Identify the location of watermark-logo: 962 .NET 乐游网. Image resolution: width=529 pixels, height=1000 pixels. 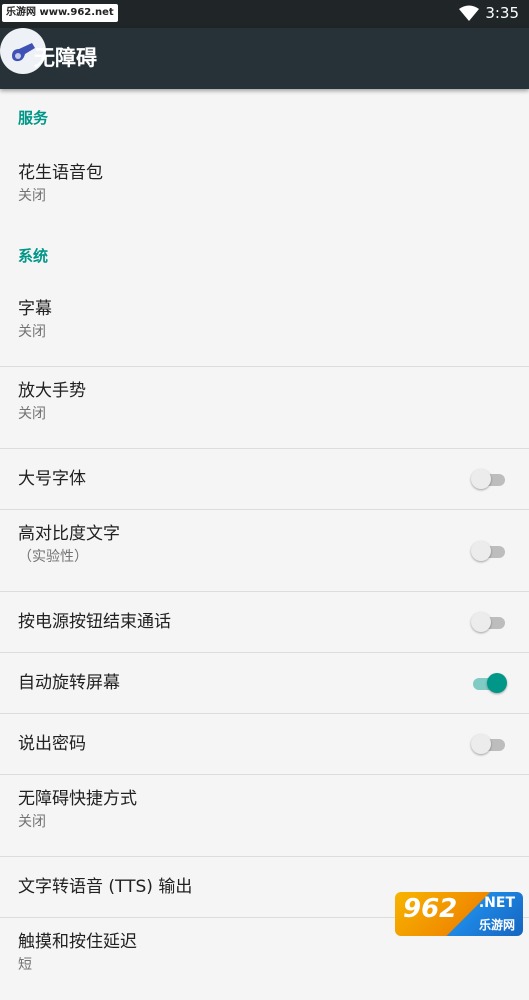
(459, 914).